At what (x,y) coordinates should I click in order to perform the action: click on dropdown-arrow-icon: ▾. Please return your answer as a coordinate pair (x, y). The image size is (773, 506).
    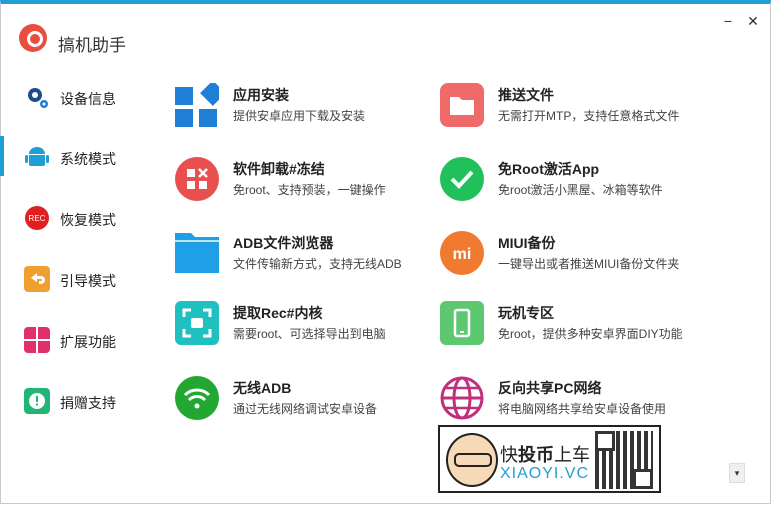
    Looking at the image, I should click on (737, 473).